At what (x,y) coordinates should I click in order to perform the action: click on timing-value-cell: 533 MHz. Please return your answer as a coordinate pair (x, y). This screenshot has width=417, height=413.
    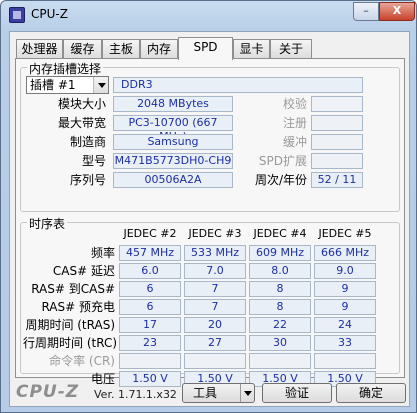
    Looking at the image, I should click on (215, 253).